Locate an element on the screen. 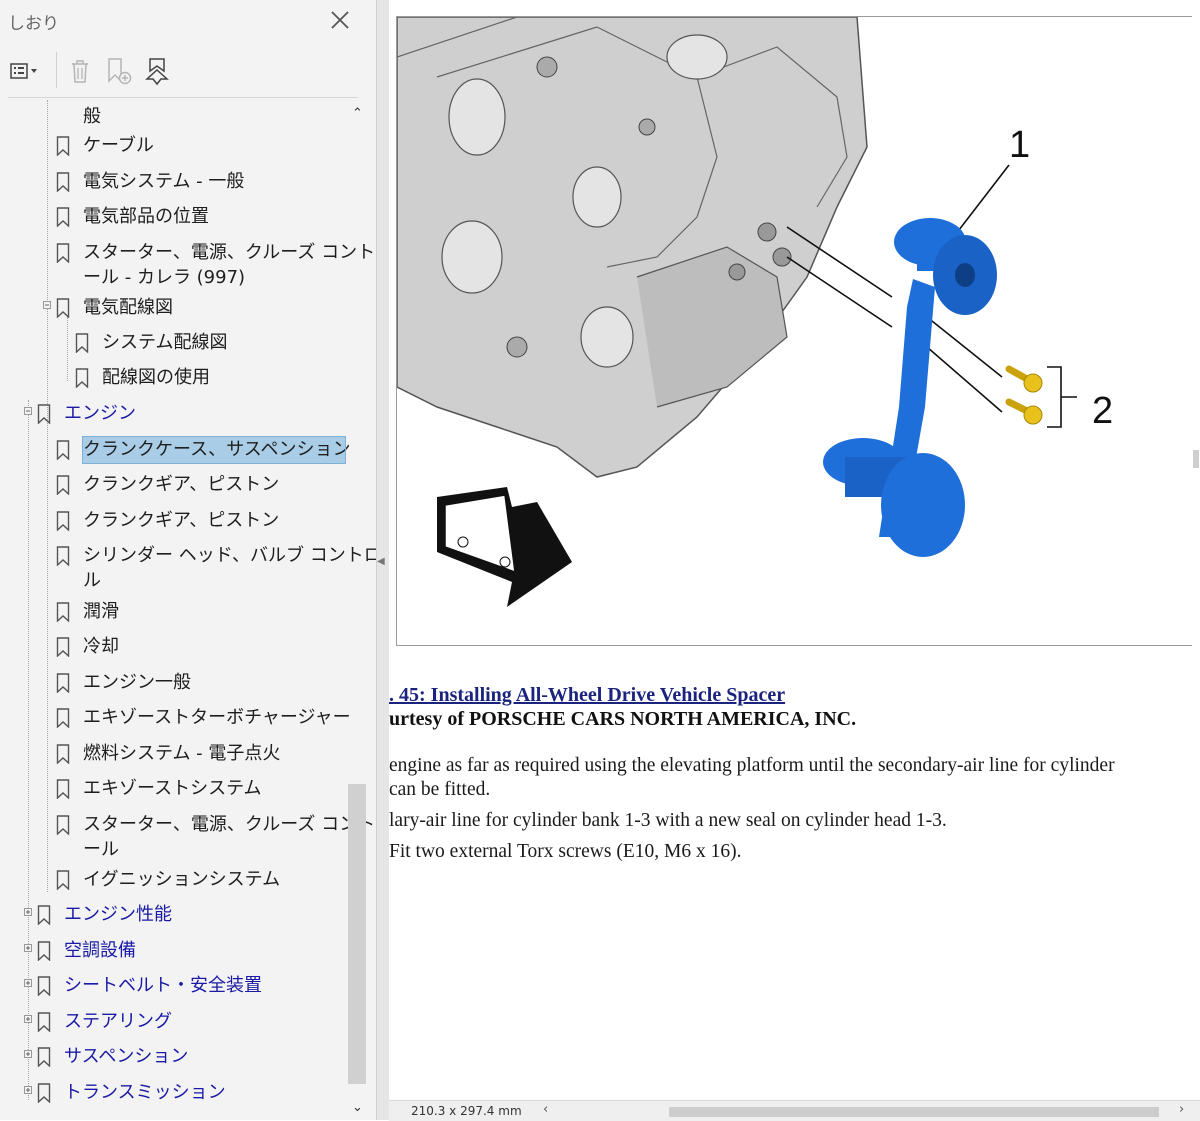 The height and width of the screenshot is (1121, 1200). instruction-text: can be fitted. is located at coordinates (440, 789).